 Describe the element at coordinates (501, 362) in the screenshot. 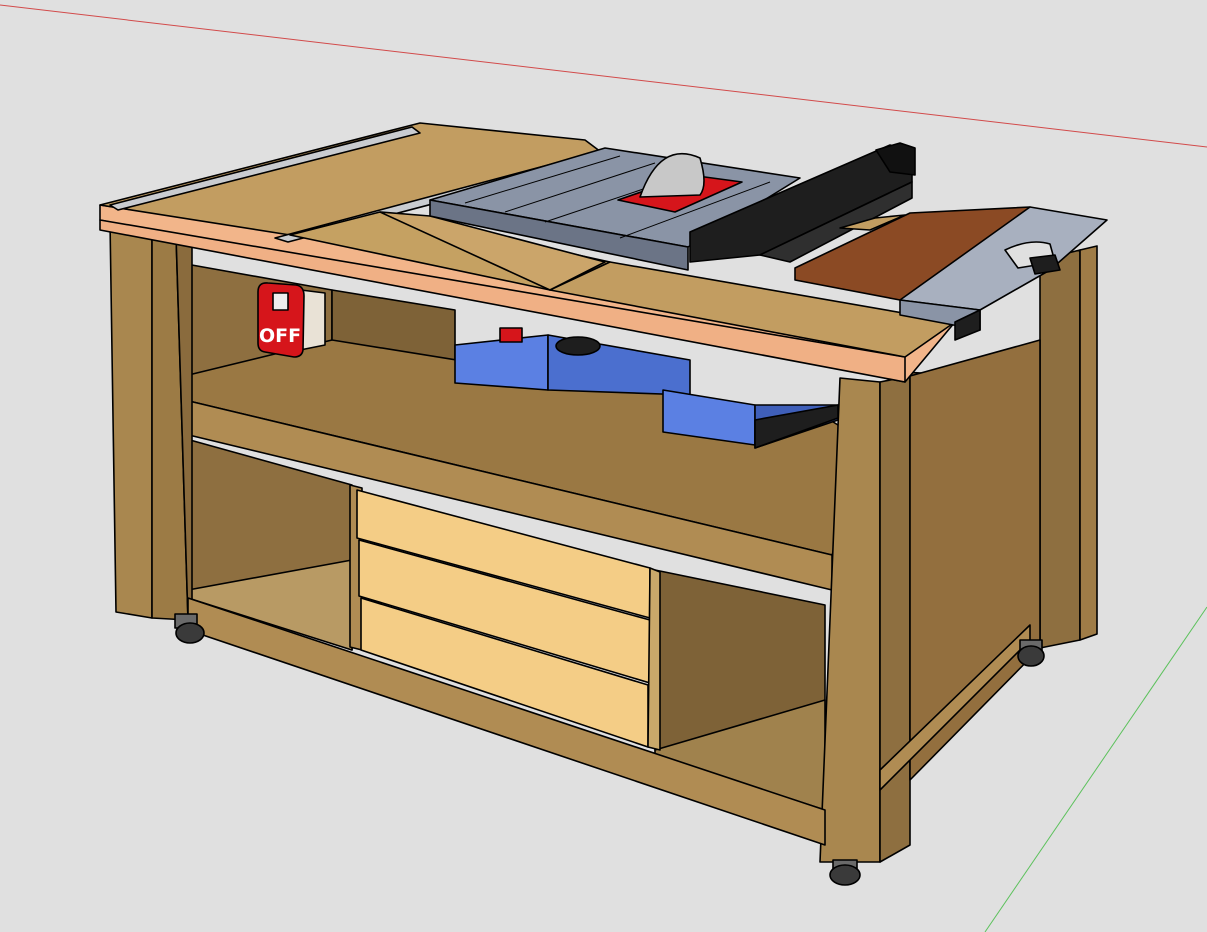

I see `saw-base-left` at that location.